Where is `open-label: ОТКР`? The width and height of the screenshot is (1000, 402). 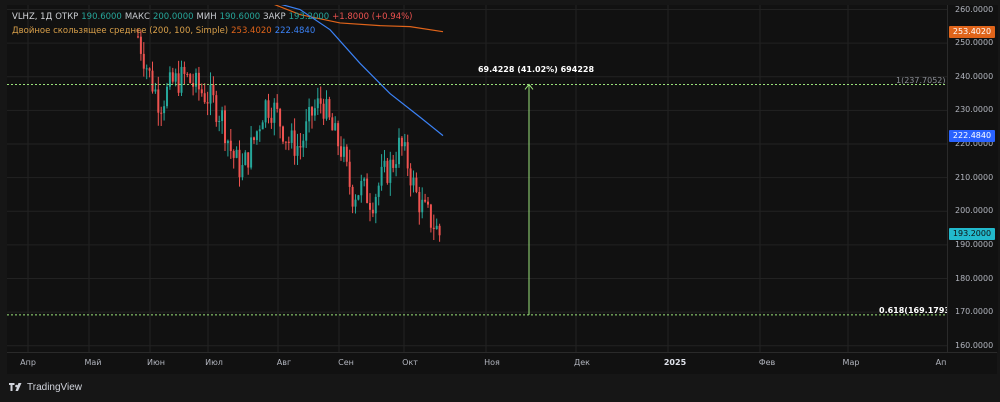 open-label: ОТКР is located at coordinates (67, 17).